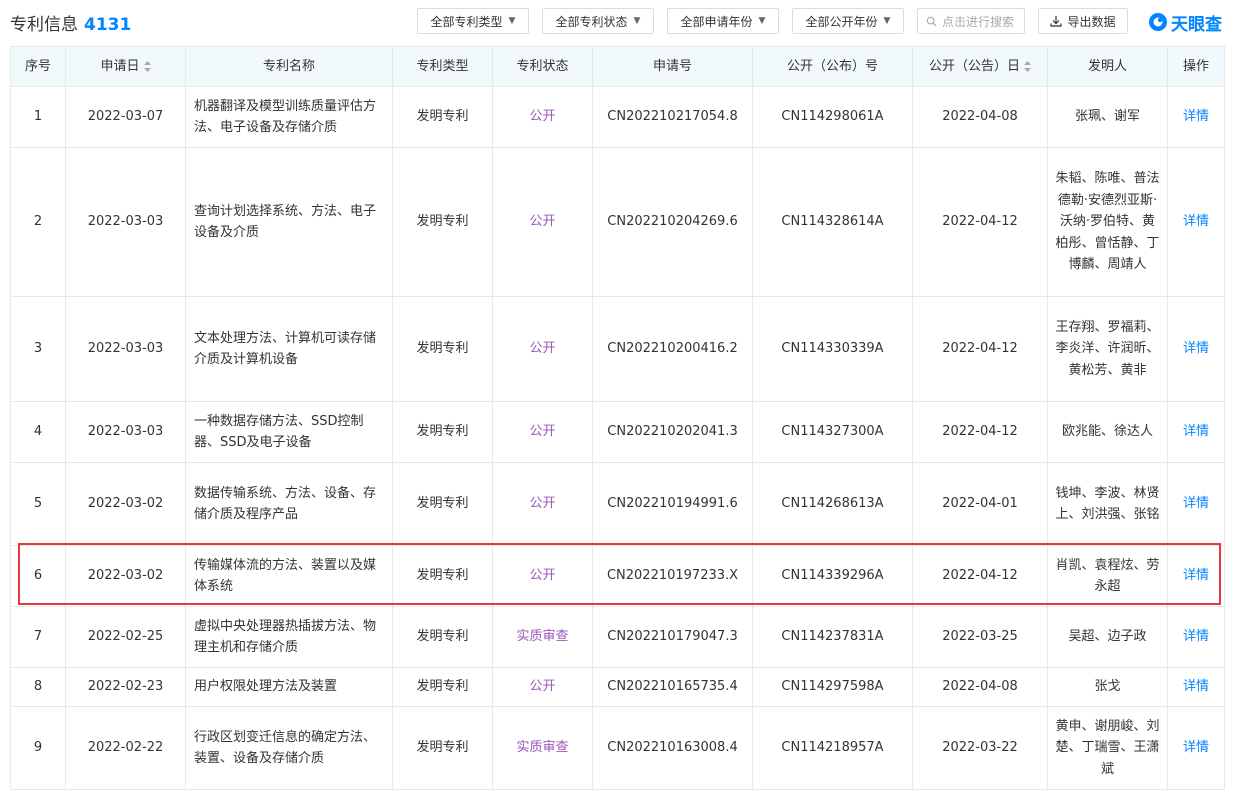  Describe the element at coordinates (598, 21) in the screenshot. I see `patent-status-filter: 全部专利状态 ▼` at that location.